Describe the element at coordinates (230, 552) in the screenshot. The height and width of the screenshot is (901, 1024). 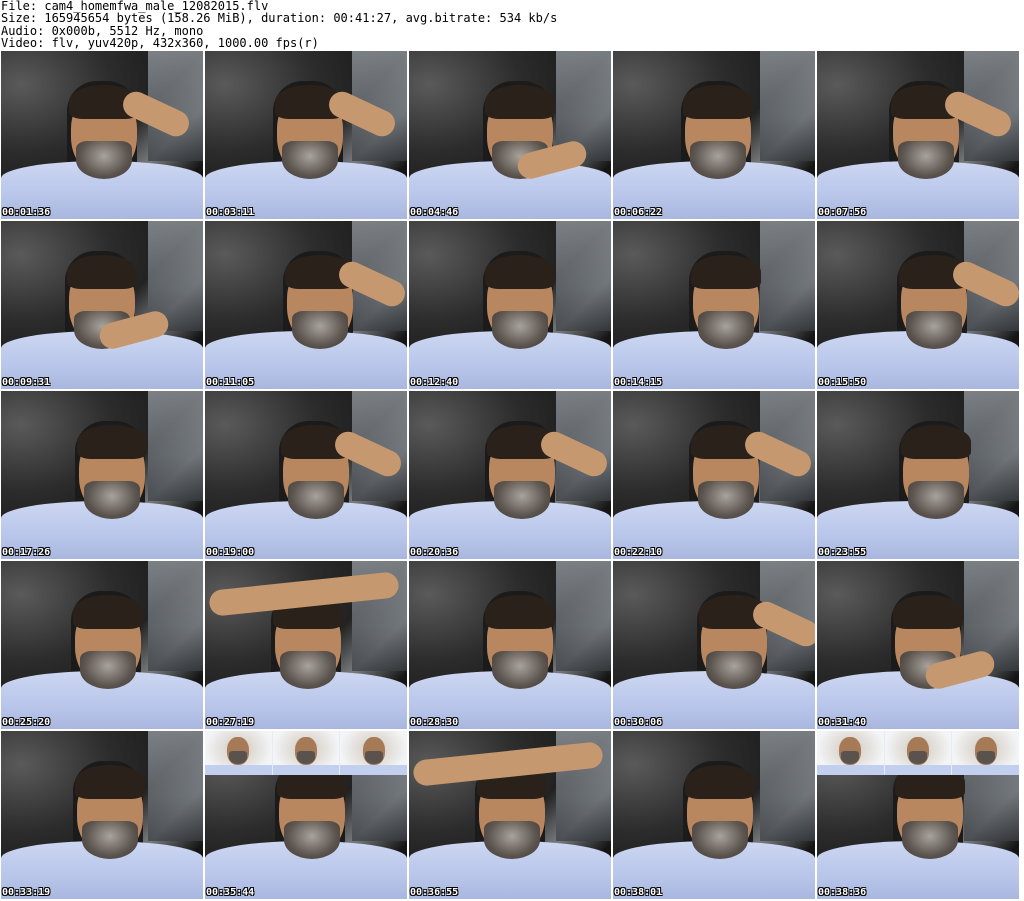
I see `thumbnail-timestamp: 00:19:00` at that location.